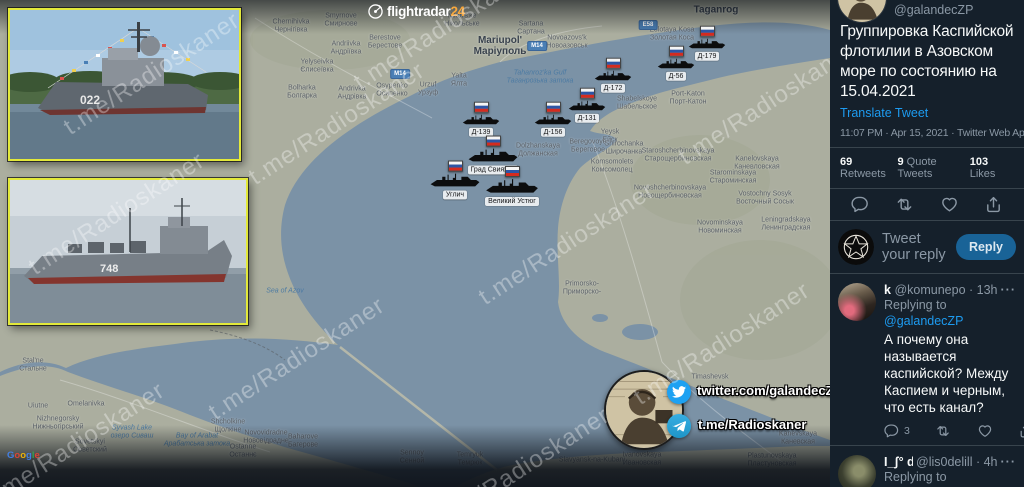 This screenshot has width=1024, height=487. I want to click on map-place-label: Port-Katon Порт-Катон, so click(688, 98).